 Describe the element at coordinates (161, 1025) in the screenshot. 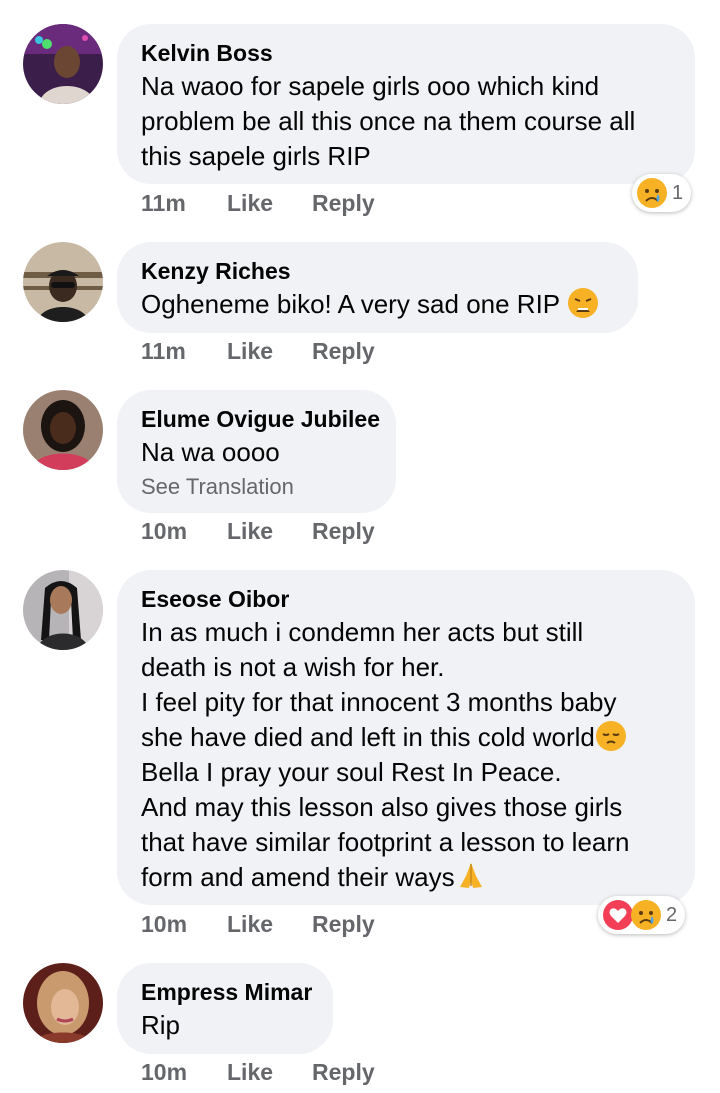

I see `comment-line: Rip` at that location.